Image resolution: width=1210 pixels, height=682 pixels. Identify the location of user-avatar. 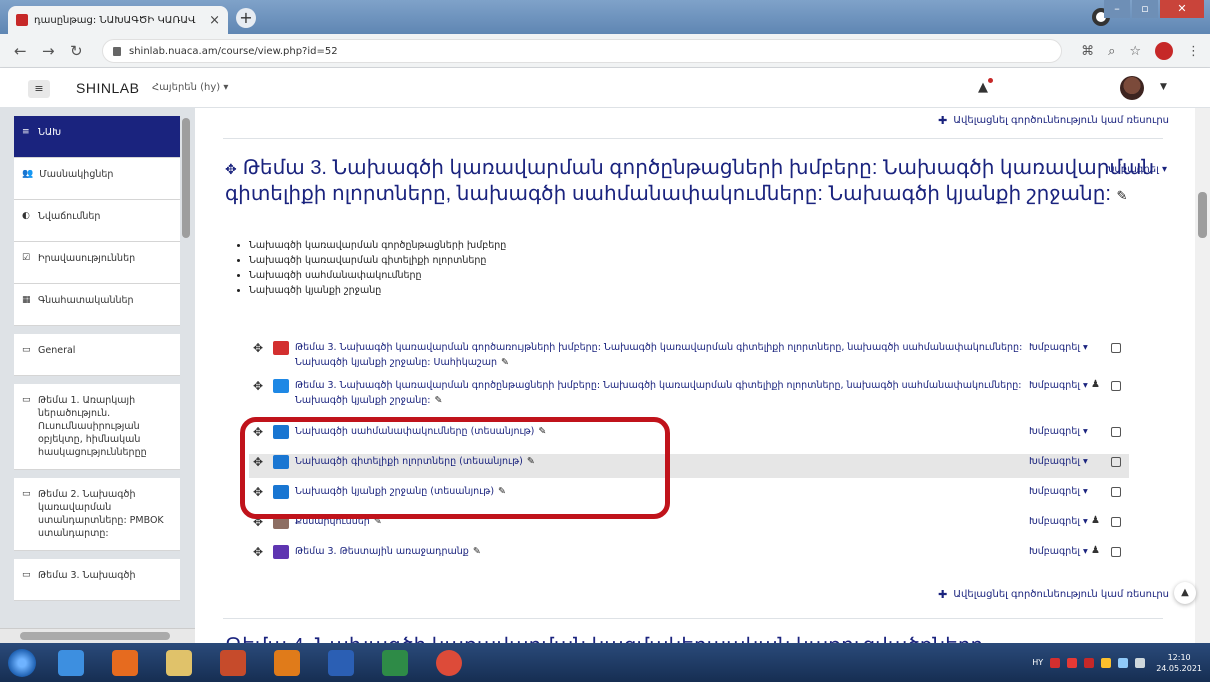
(1132, 88).